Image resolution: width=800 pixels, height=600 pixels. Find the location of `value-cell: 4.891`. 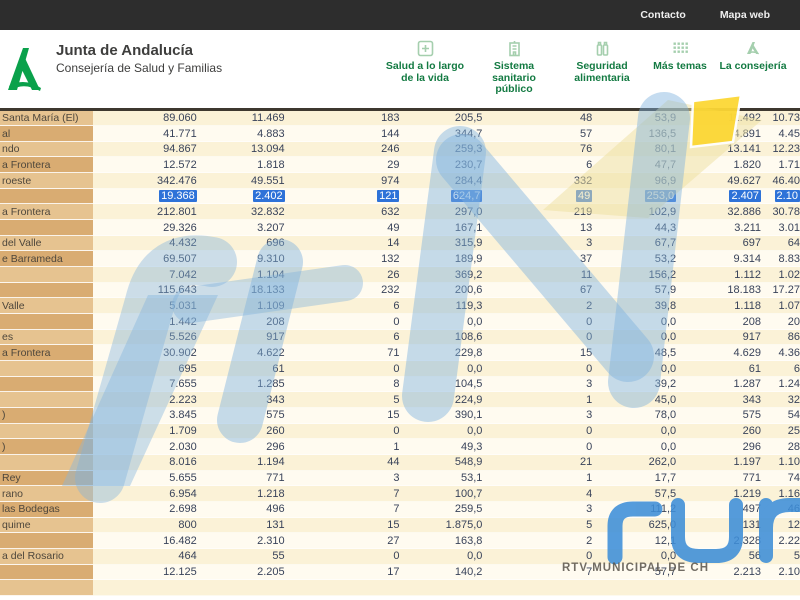

value-cell: 4.891 is located at coordinates (725, 134).